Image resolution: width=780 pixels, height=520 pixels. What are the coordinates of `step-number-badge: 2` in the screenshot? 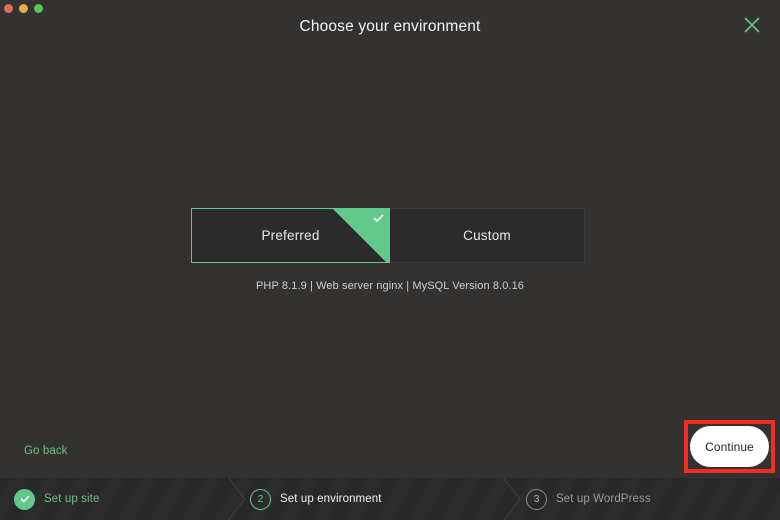 It's located at (260, 499).